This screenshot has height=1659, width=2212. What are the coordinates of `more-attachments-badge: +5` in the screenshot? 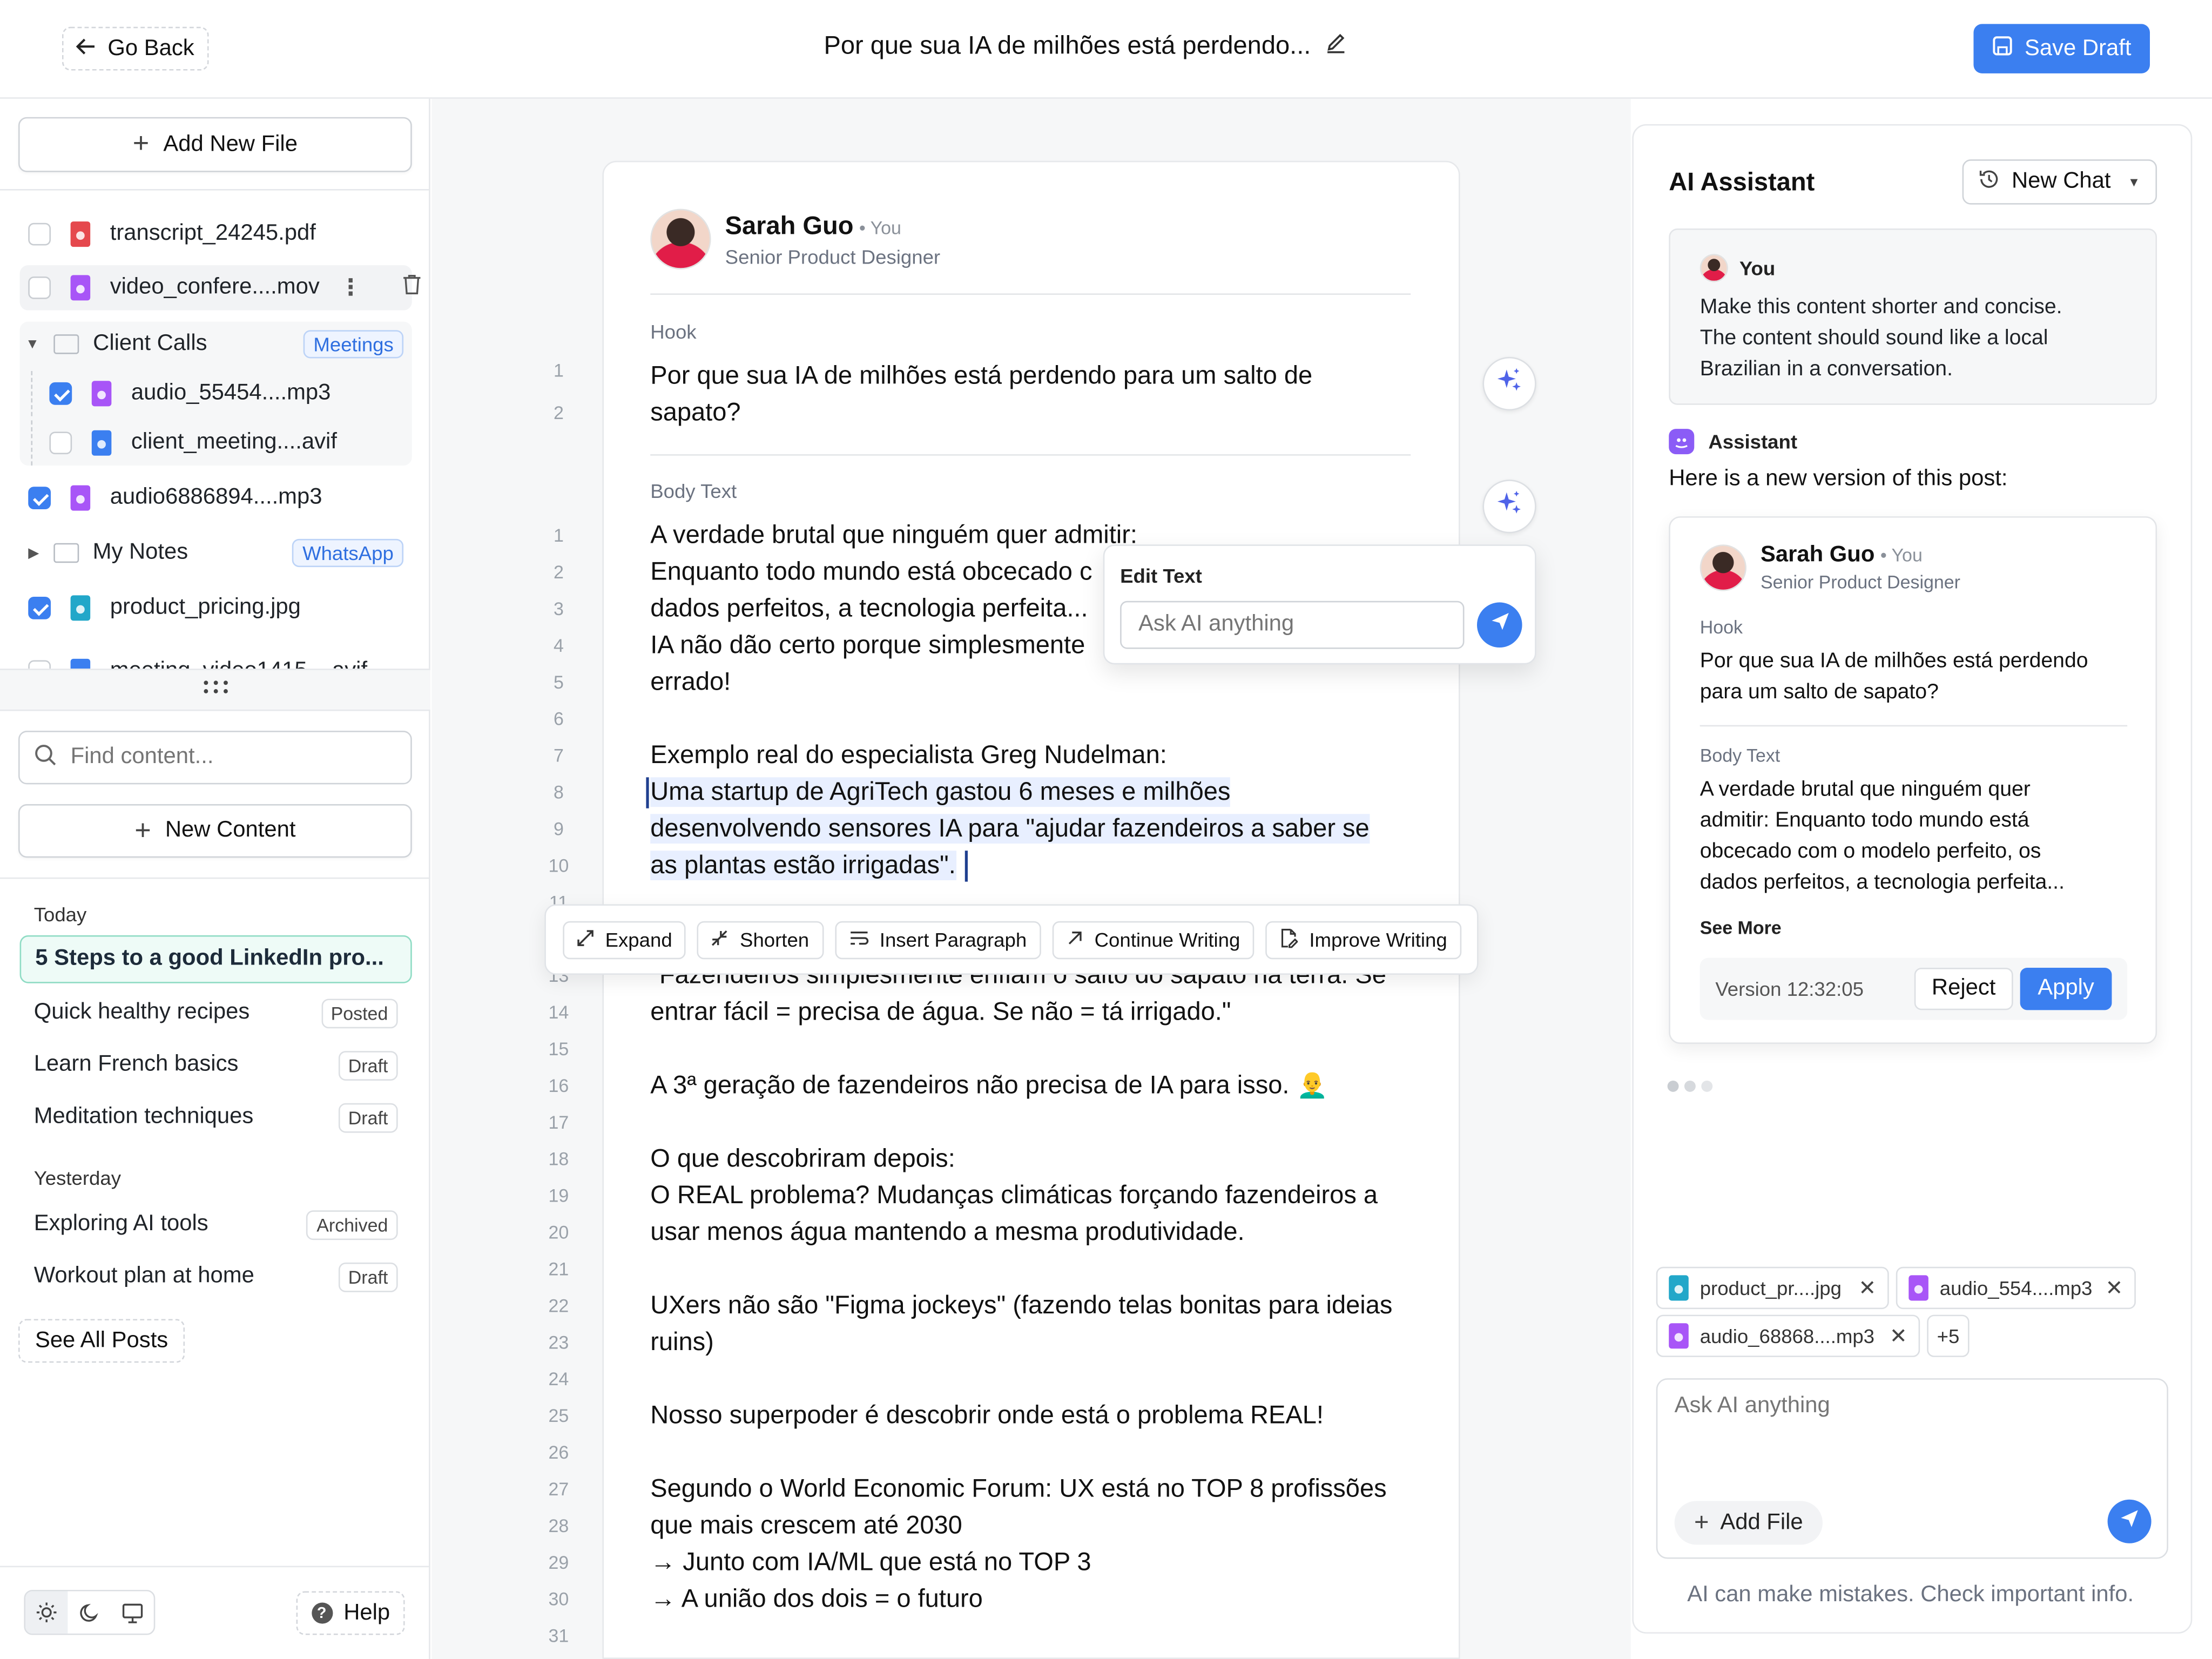 It's located at (1948, 1335).